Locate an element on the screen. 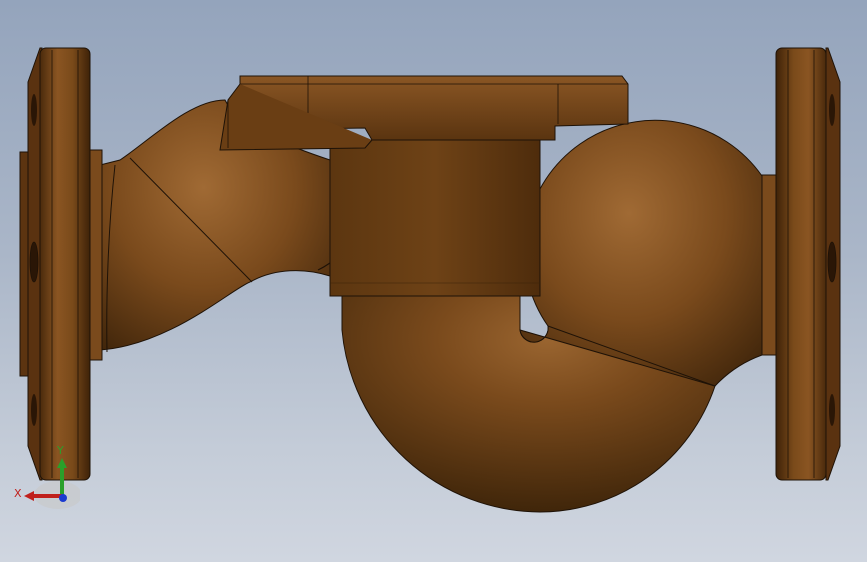  left-flange is located at coordinates (61, 264).